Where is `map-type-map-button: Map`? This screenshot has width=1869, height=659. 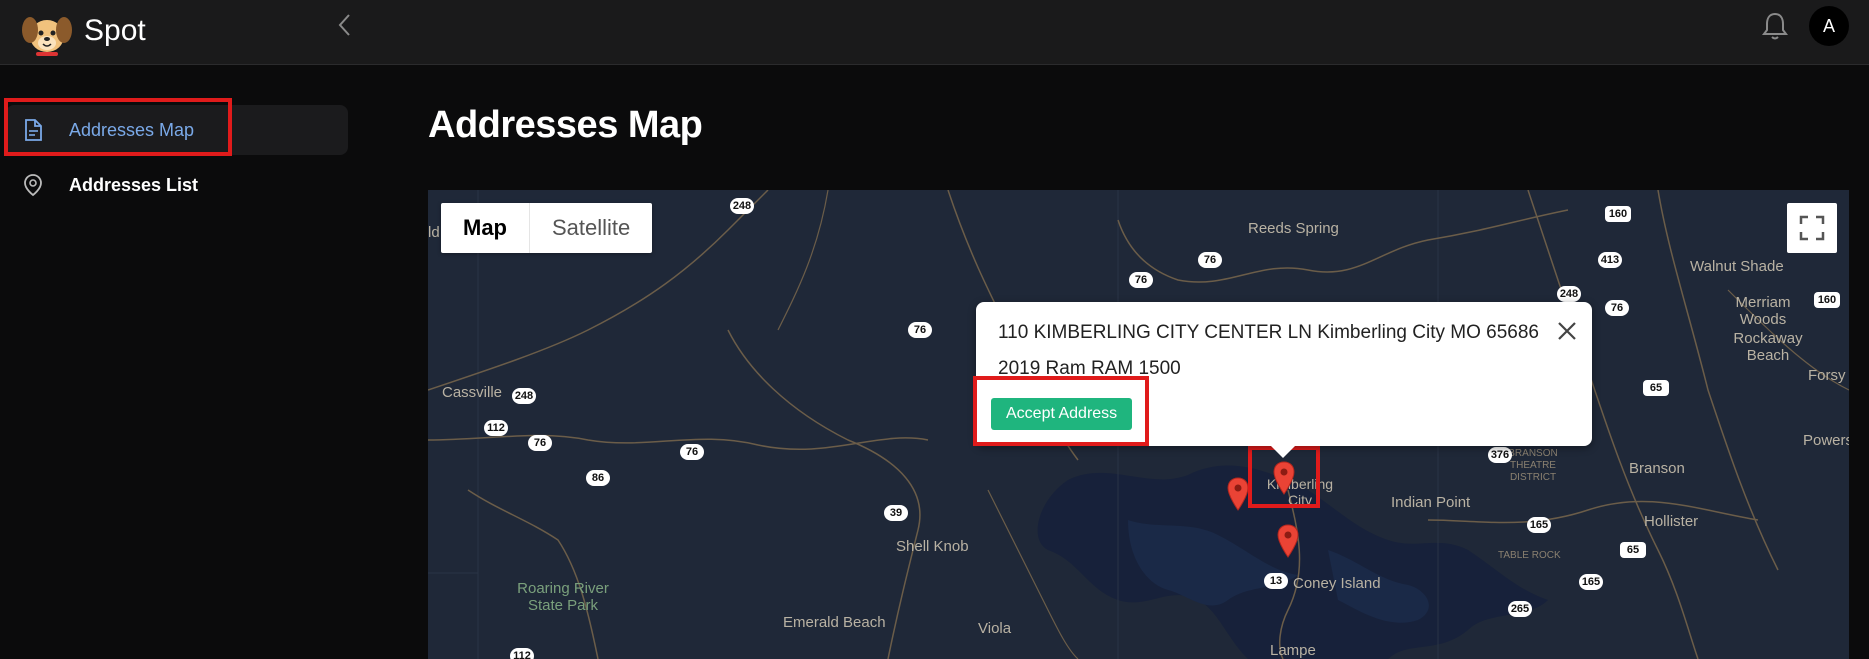
map-type-map-button: Map is located at coordinates (485, 228).